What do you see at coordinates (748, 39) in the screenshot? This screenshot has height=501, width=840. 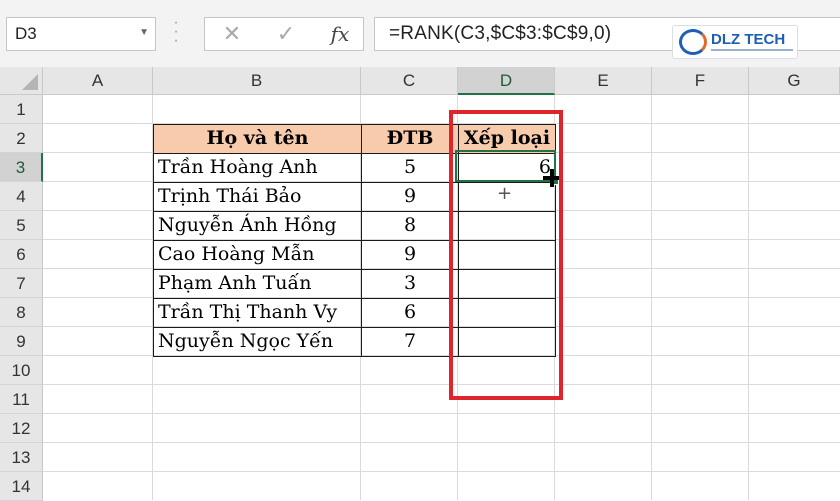 I see `logo-text: DLZ TECH` at bounding box center [748, 39].